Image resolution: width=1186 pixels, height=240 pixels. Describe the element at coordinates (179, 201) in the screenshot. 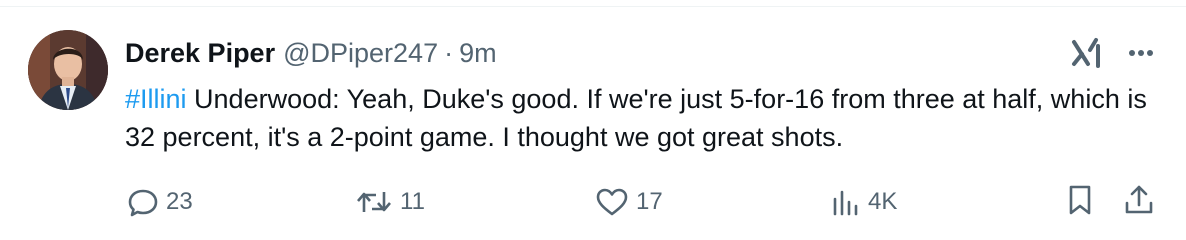

I see `reply-count: 23` at that location.